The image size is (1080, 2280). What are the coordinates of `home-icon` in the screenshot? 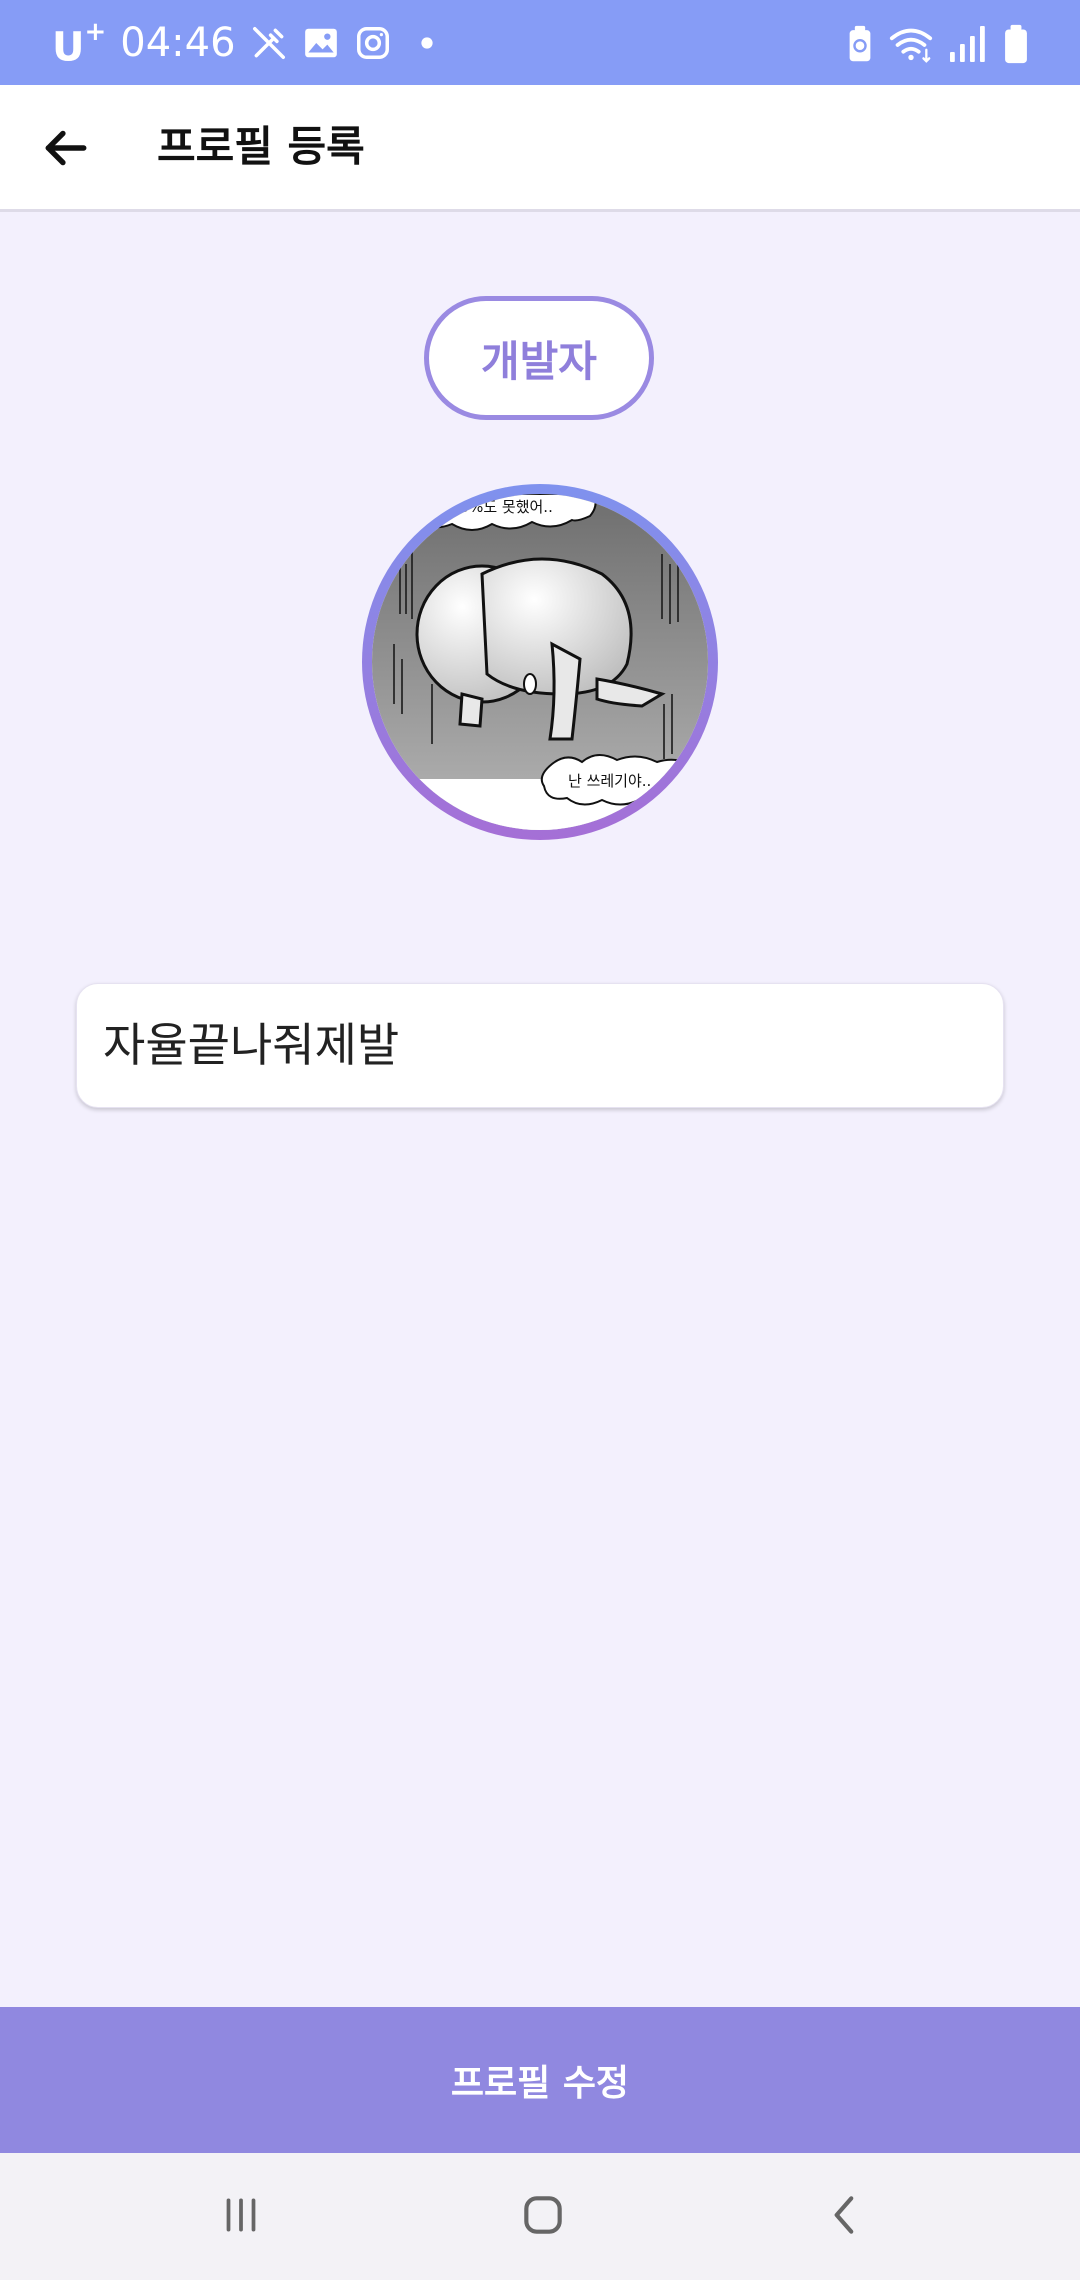 It's located at (543, 2215).